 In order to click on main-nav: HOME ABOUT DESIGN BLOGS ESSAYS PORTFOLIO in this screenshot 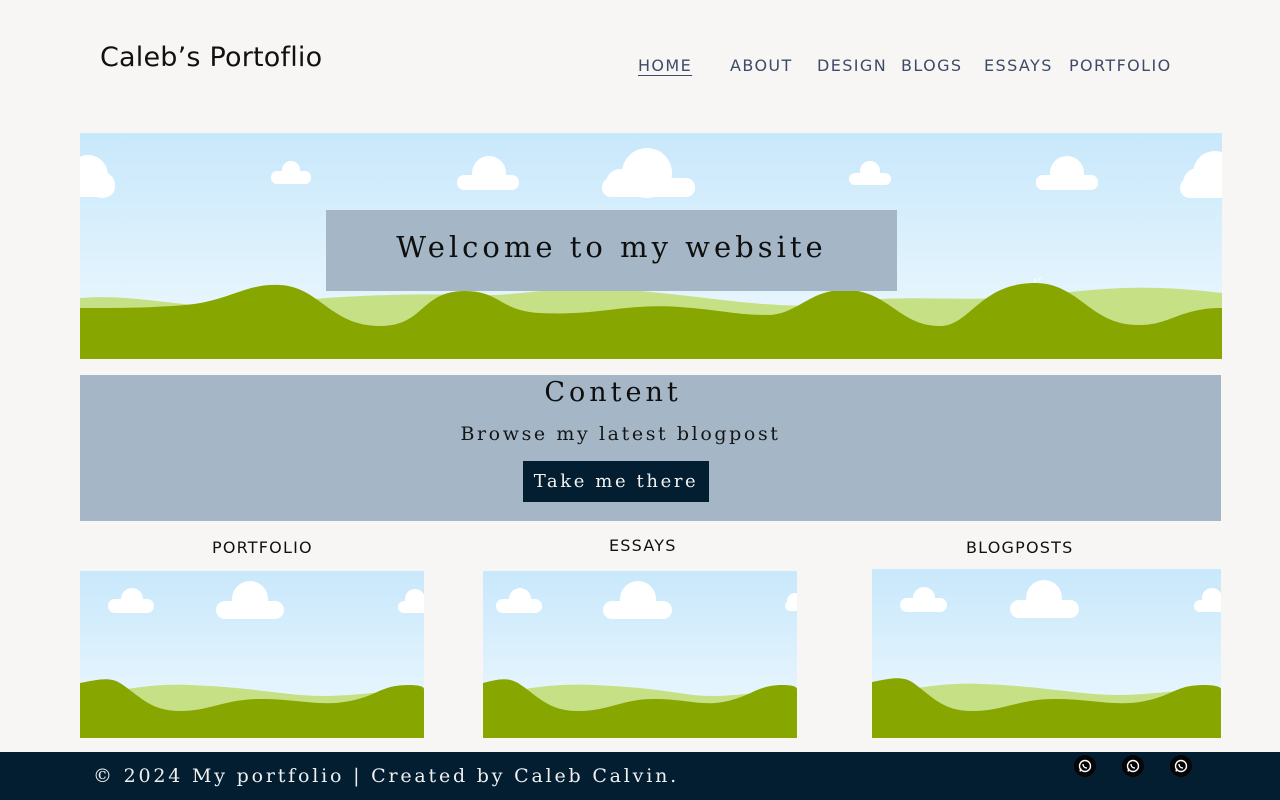, I will do `click(640, 66)`.